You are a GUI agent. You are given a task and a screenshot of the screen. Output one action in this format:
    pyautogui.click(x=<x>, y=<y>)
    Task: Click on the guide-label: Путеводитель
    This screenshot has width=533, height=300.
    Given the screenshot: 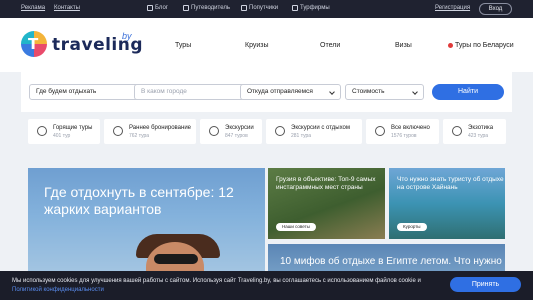 What is the action you would take?
    pyautogui.click(x=210, y=8)
    